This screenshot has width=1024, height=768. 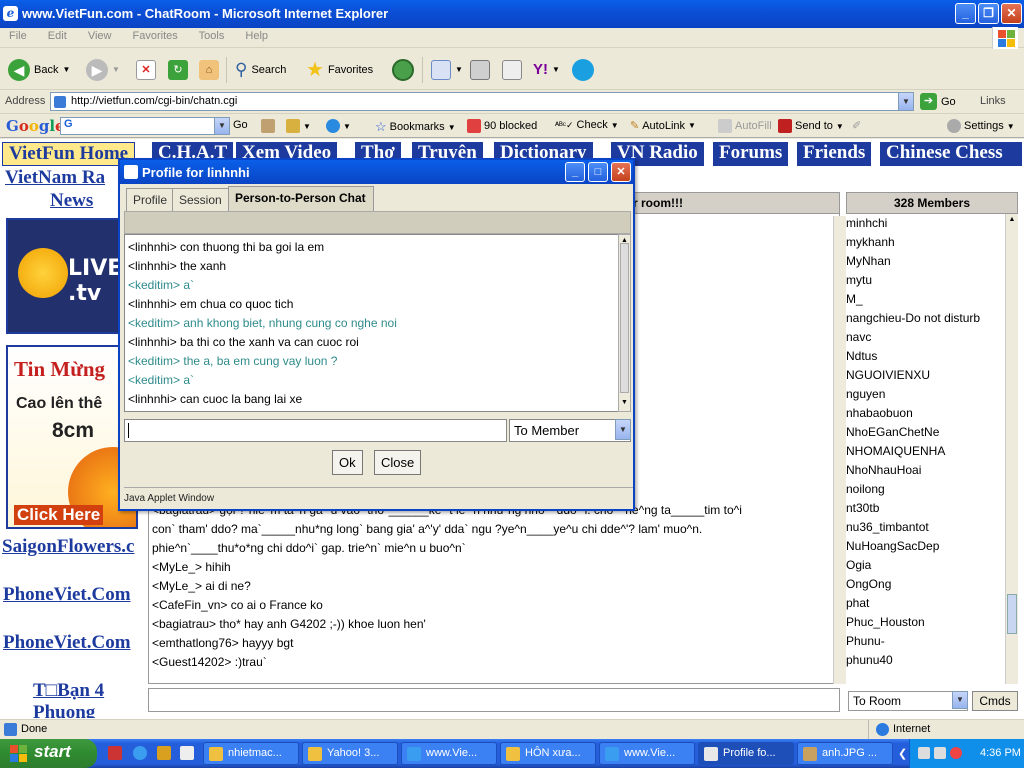 What do you see at coordinates (212, 36) in the screenshot?
I see `menu-tools: Tools` at bounding box center [212, 36].